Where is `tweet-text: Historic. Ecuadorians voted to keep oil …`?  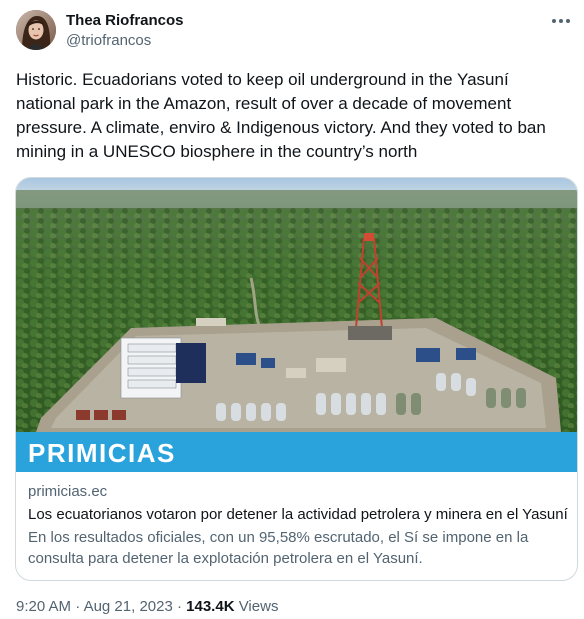 tweet-text: Historic. Ecuadorians voted to keep oil … is located at coordinates (281, 115).